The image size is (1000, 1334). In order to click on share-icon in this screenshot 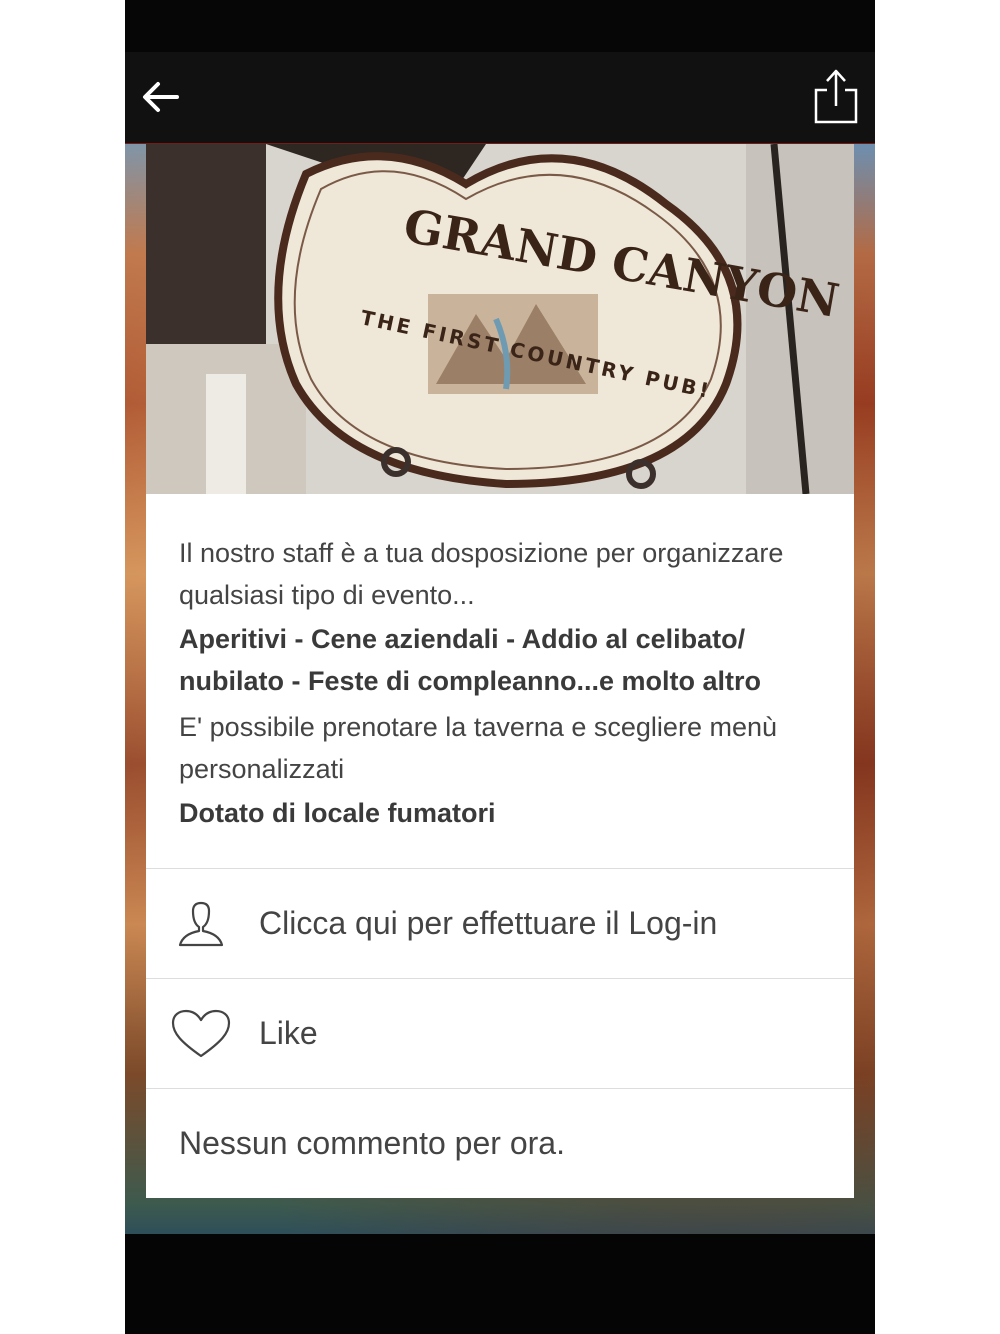, I will do `click(836, 96)`.